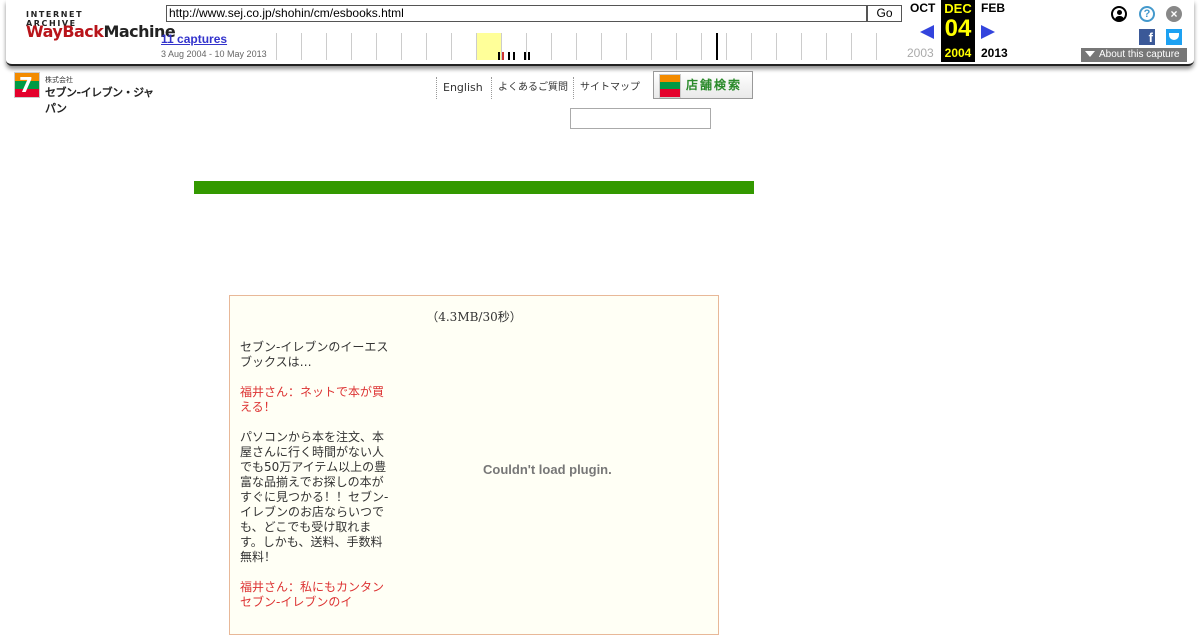 This screenshot has width=1200, height=635. I want to click on store-search-button: 店舗検索, so click(703, 85).